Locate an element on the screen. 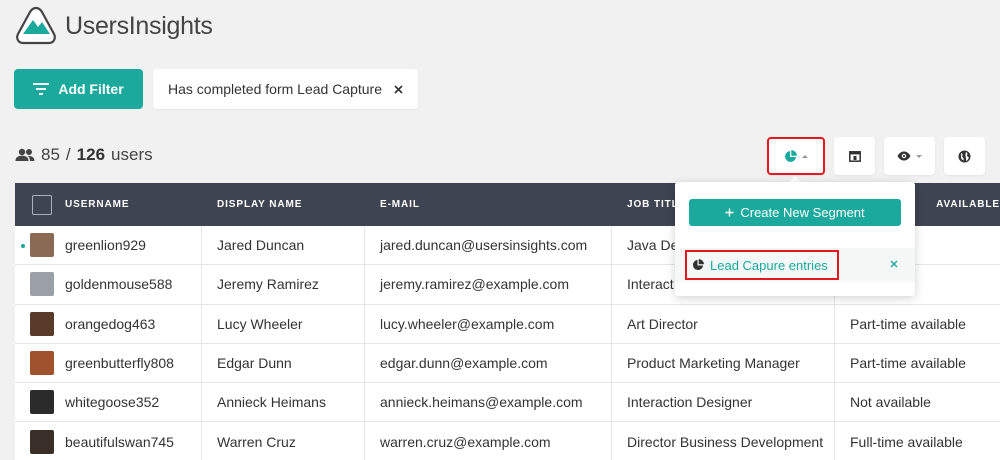  availability-cell: Not available is located at coordinates (890, 402).